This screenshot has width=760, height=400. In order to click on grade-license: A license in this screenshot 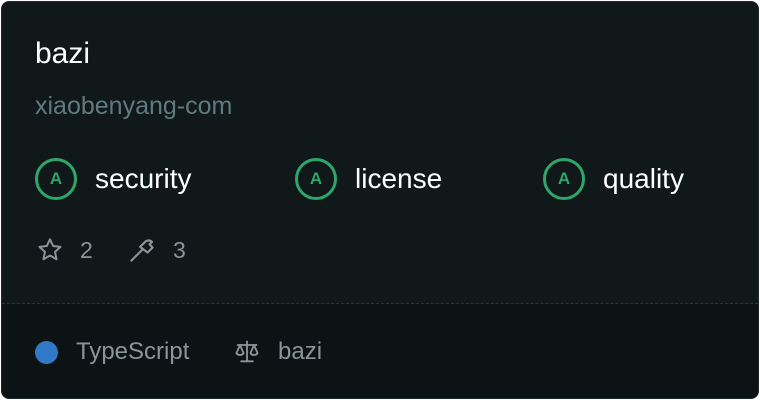, I will do `click(368, 179)`.